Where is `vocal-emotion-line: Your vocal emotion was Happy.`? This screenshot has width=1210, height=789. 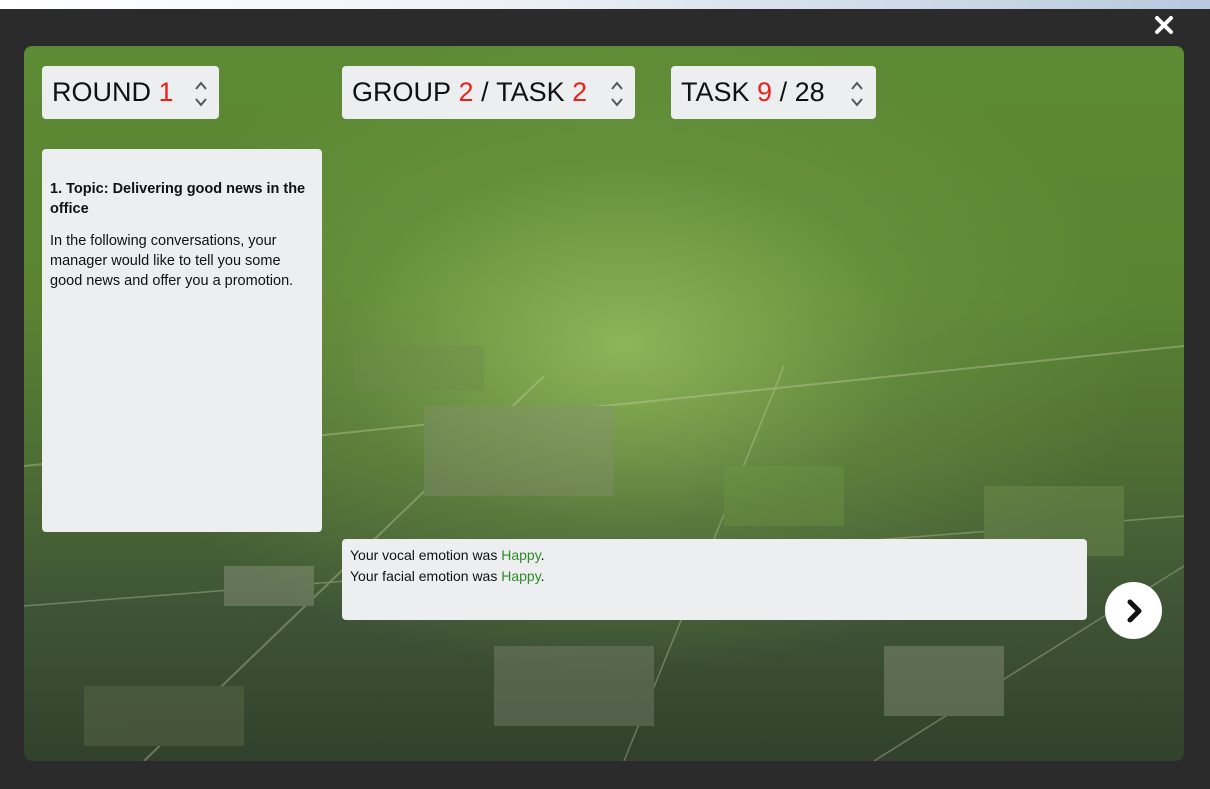
vocal-emotion-line: Your vocal emotion was Happy. is located at coordinates (714, 555).